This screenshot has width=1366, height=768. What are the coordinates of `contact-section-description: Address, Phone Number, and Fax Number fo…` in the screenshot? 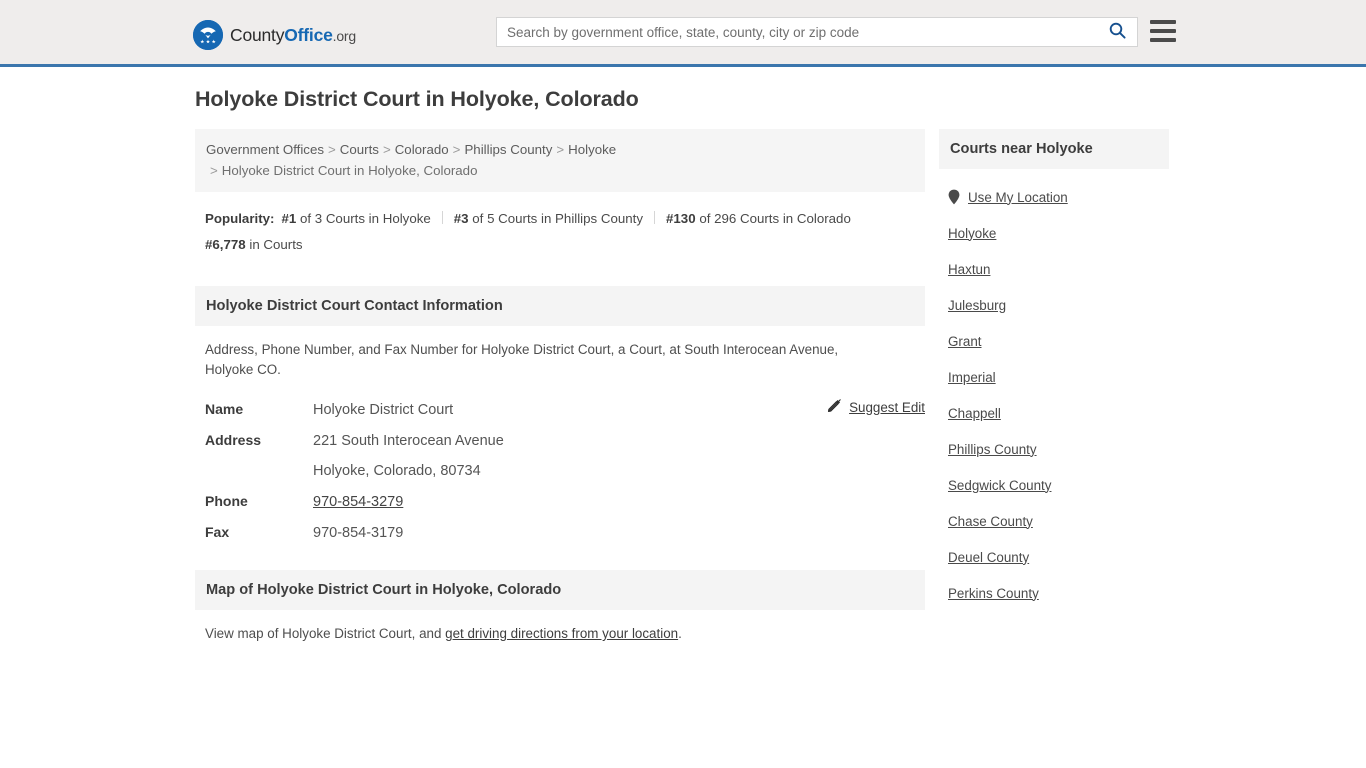 It's located at (522, 359).